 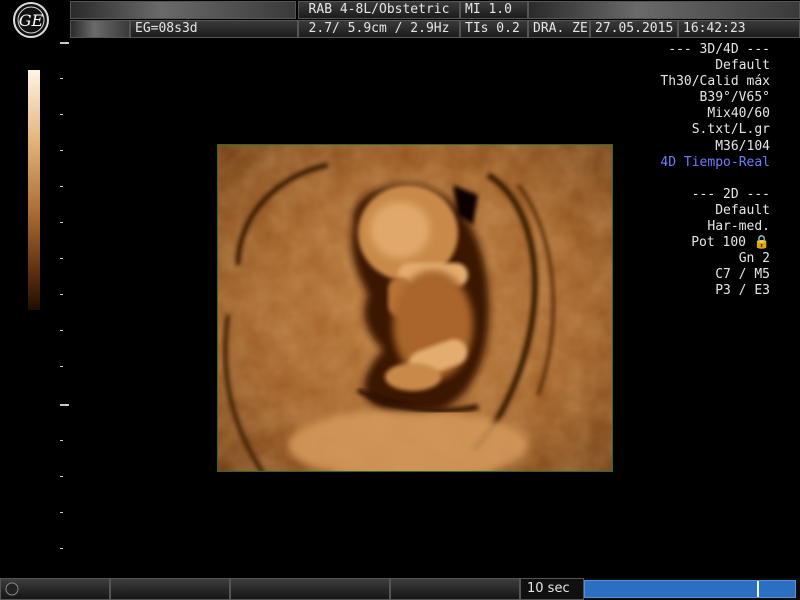 I want to click on cine-position-marker, so click(x=758, y=589).